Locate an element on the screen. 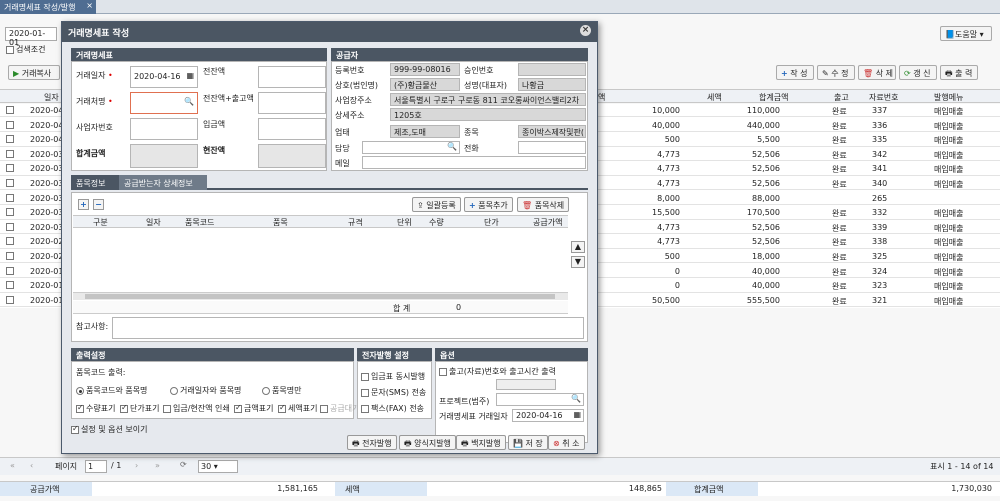 The image size is (1000, 501). col-amount: 액 is located at coordinates (601, 97).